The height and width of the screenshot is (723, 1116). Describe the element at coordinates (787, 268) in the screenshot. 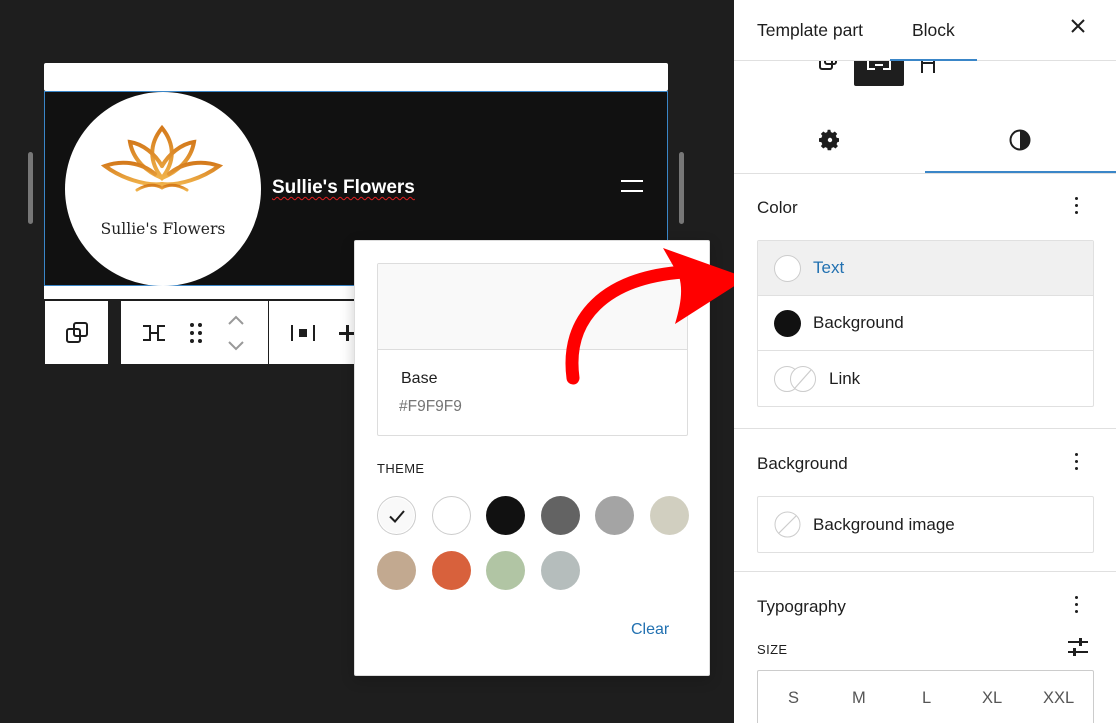

I see `text-color-indicator` at that location.